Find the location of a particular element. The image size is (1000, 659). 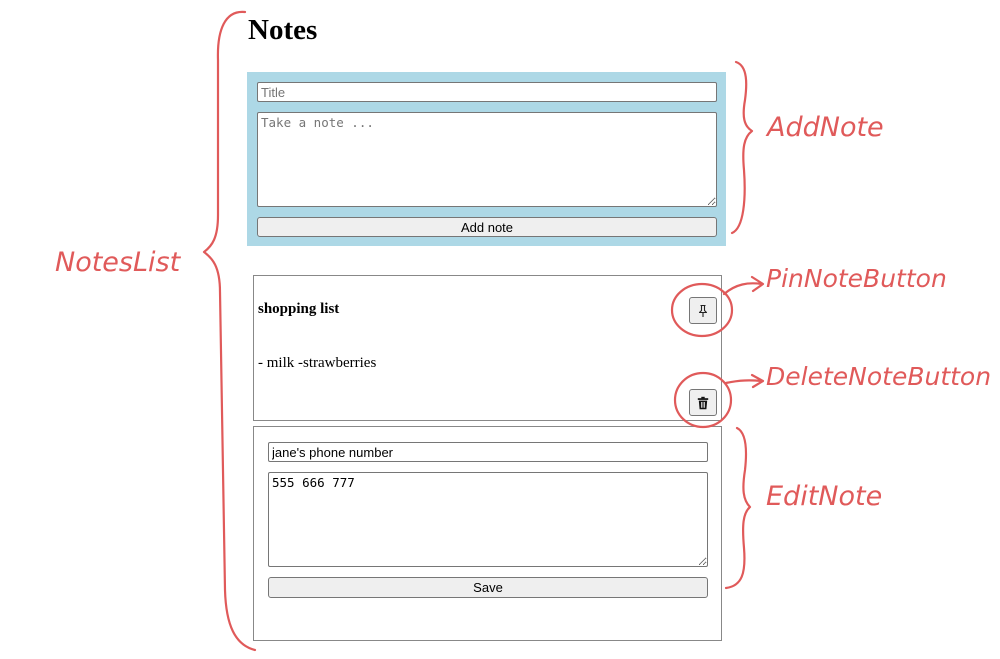

pin-note-button is located at coordinates (703, 310).